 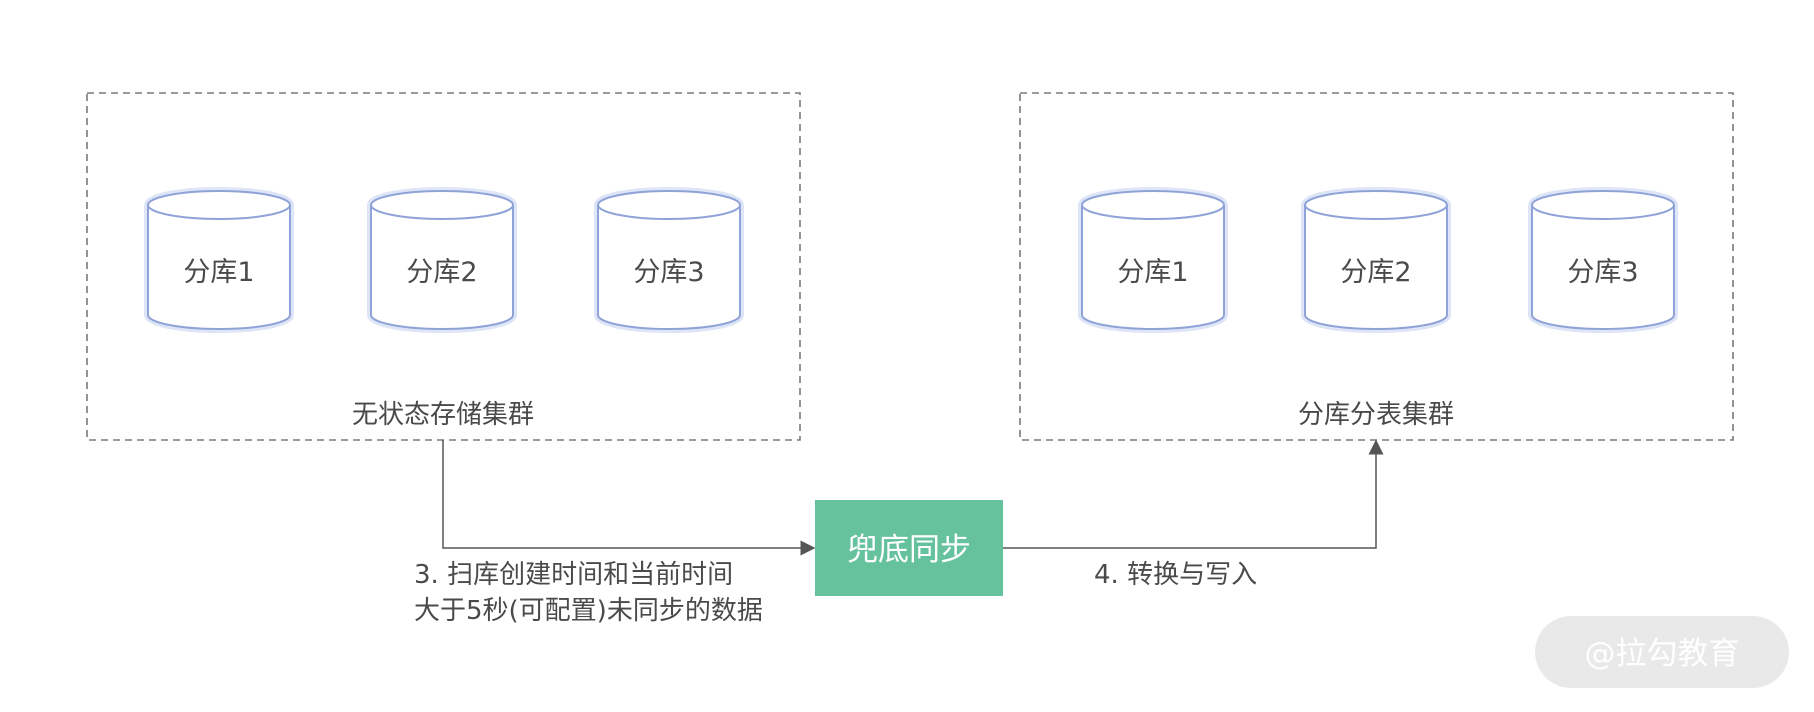 What do you see at coordinates (1175, 575) in the screenshot?
I see `transform-edge-label: 4. 转换与写入` at bounding box center [1175, 575].